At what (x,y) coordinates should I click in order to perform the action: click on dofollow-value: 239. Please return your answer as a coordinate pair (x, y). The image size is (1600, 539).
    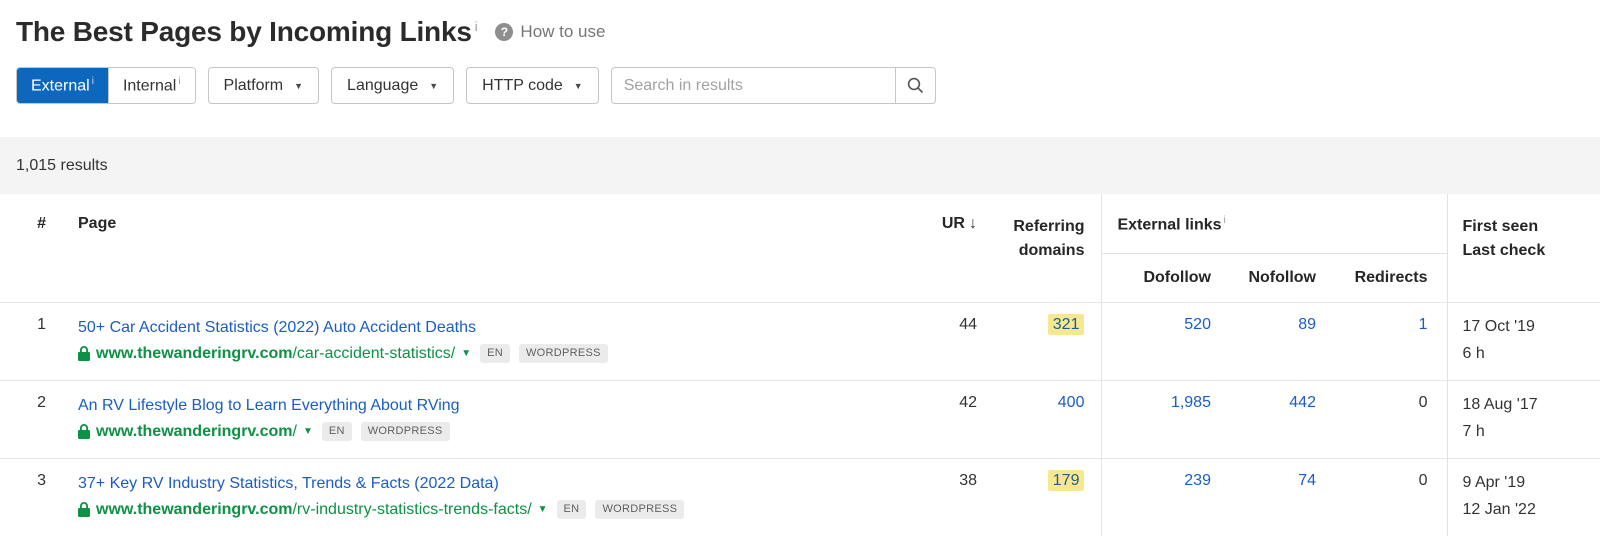
    Looking at the image, I should click on (1197, 480).